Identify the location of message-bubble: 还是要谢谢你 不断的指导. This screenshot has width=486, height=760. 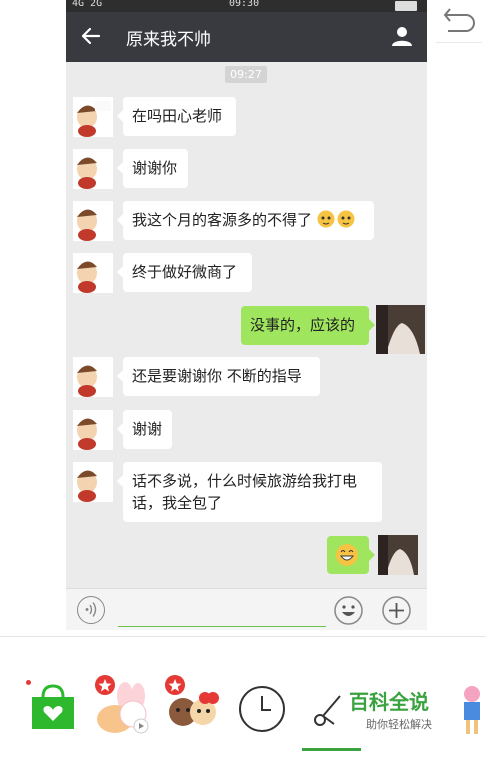
(218, 376).